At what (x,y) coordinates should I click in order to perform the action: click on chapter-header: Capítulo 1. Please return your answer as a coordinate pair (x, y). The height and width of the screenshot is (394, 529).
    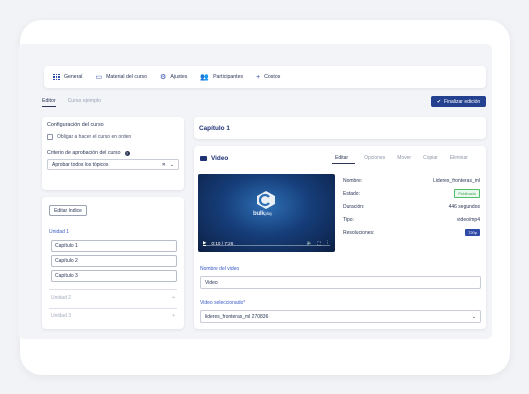
    Looking at the image, I should click on (340, 128).